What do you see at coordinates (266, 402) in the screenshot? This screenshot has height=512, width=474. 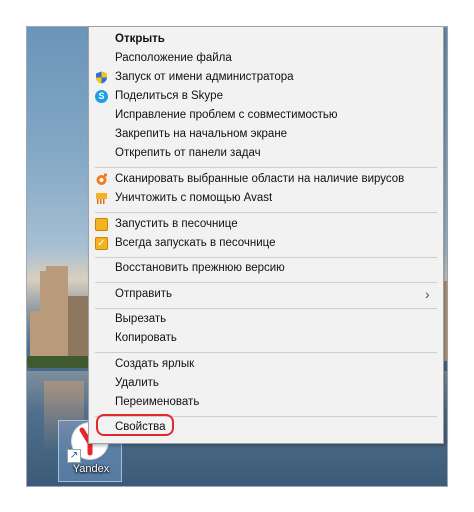 I see `menu-item-rename: Переименовать` at bounding box center [266, 402].